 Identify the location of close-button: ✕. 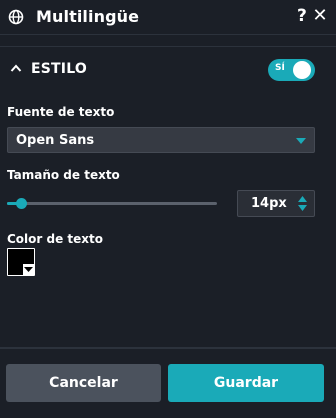
(320, 16).